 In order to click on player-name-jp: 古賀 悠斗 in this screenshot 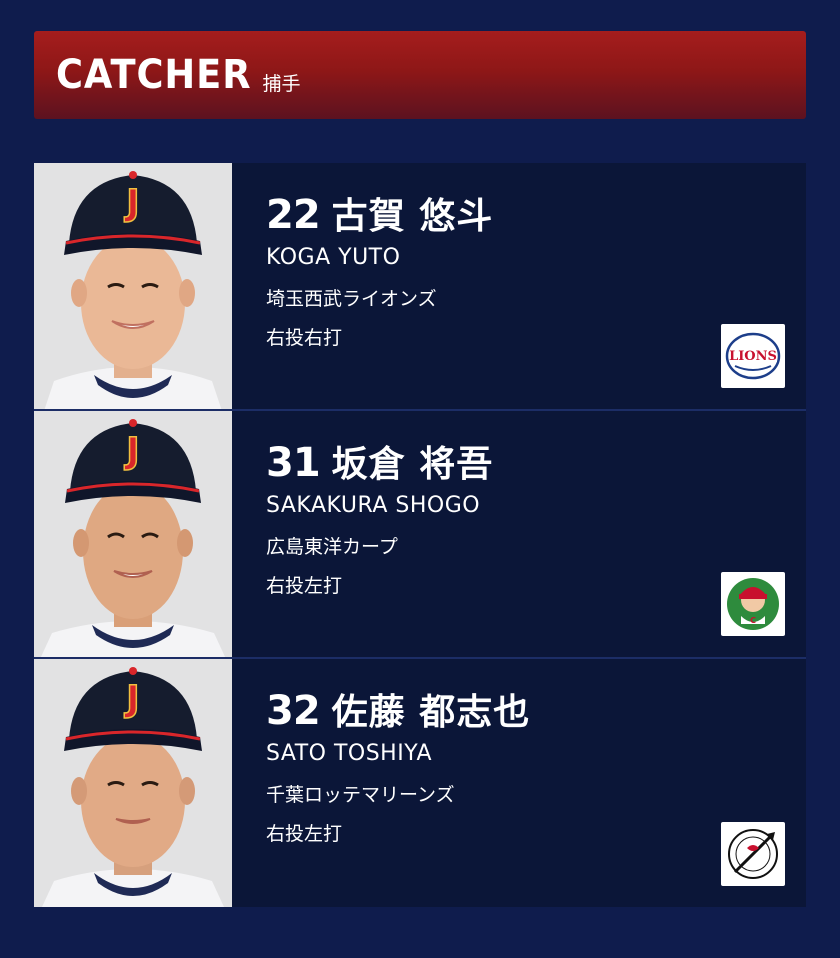, I will do `click(412, 216)`.